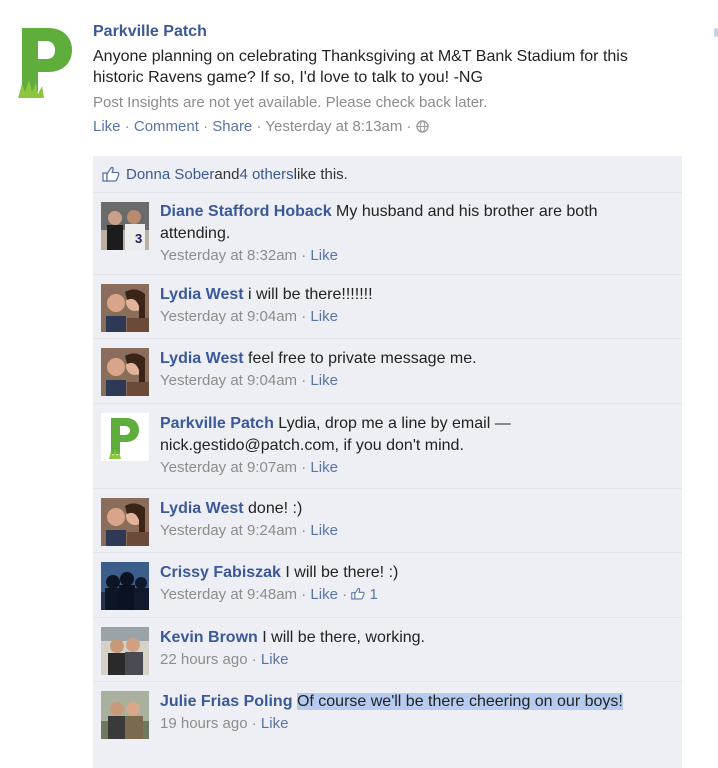  Describe the element at coordinates (716, 32) in the screenshot. I see `scroll-edge` at that location.